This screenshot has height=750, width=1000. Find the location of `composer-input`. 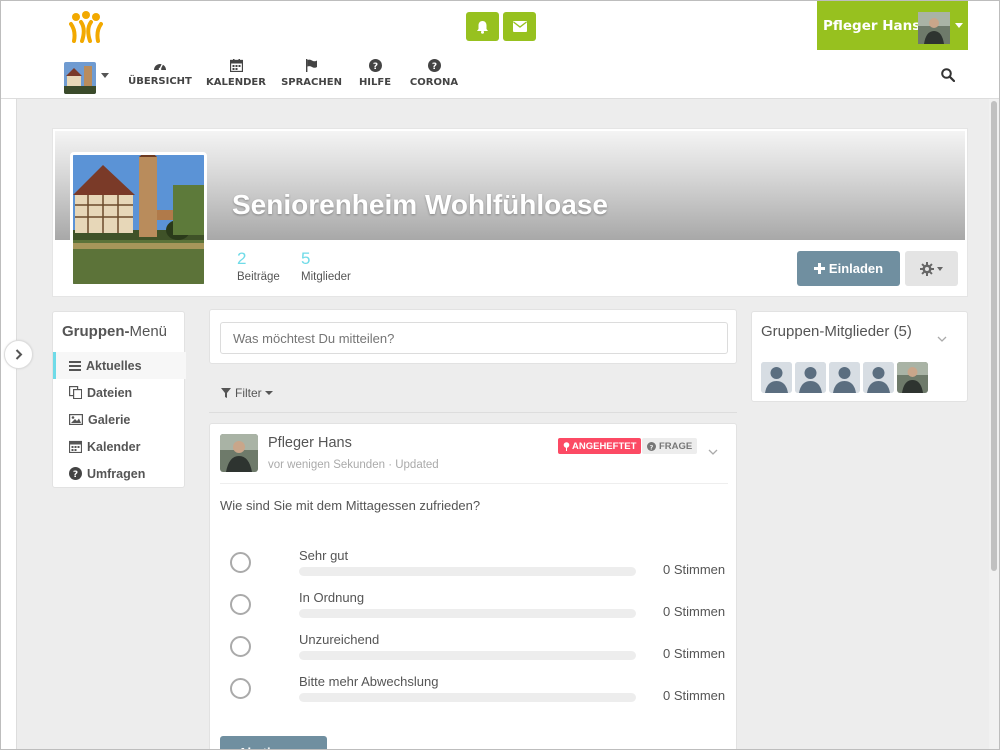

composer-input is located at coordinates (474, 338).